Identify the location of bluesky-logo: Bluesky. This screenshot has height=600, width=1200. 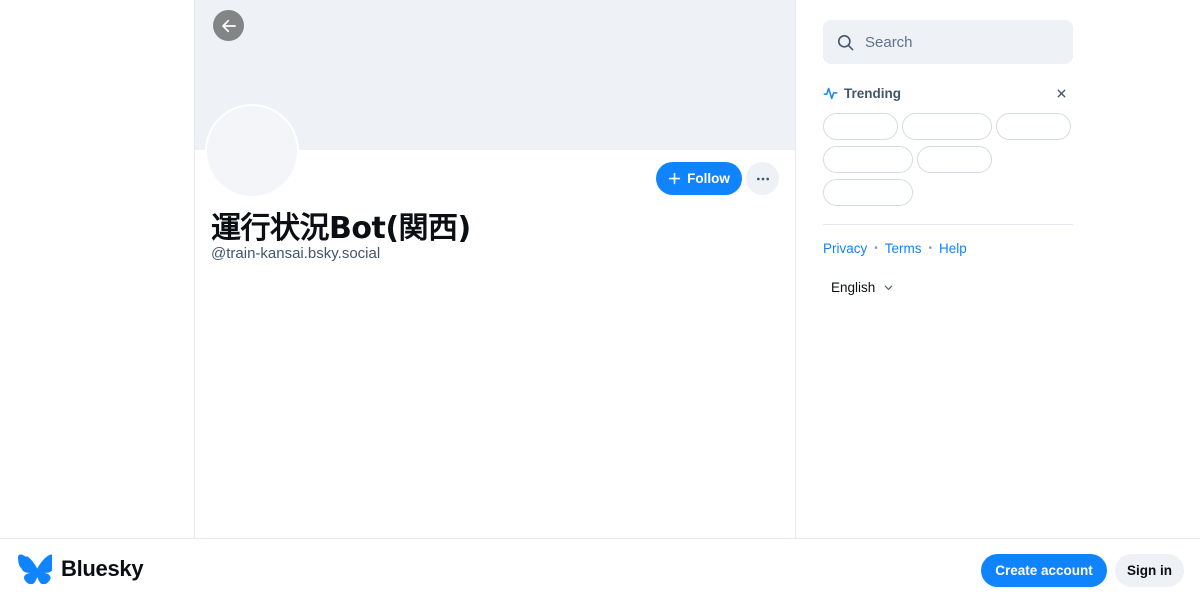
(81, 569).